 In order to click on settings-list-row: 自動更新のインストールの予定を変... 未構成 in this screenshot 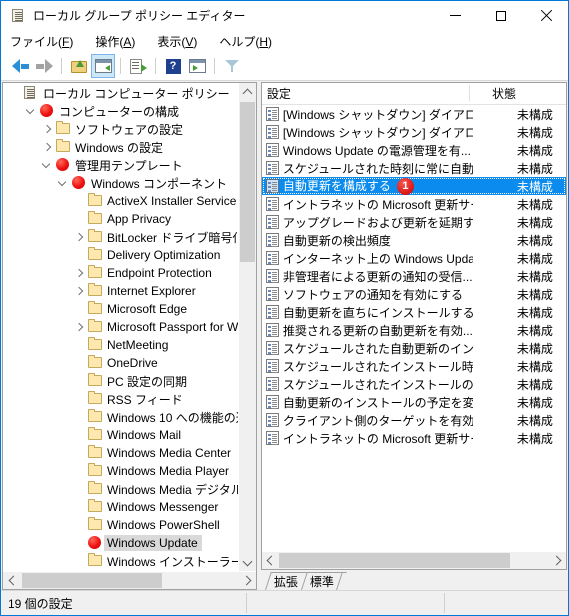, I will do `click(414, 402)`.